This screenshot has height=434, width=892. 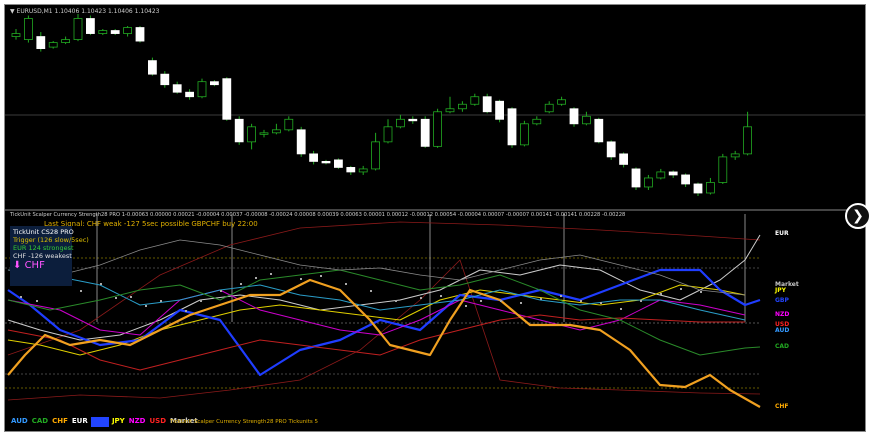 I want to click on legend-usd: USD, so click(x=158, y=422).